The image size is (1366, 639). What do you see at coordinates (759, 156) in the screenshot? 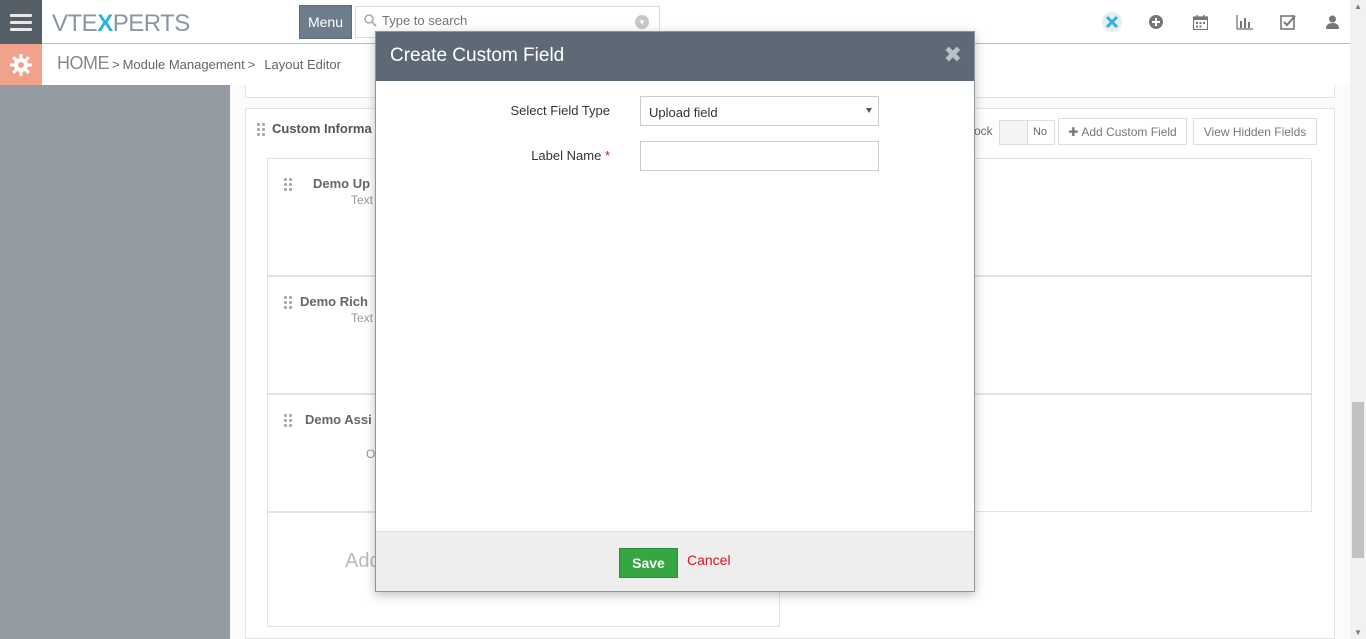
I see `label-name-input` at bounding box center [759, 156].